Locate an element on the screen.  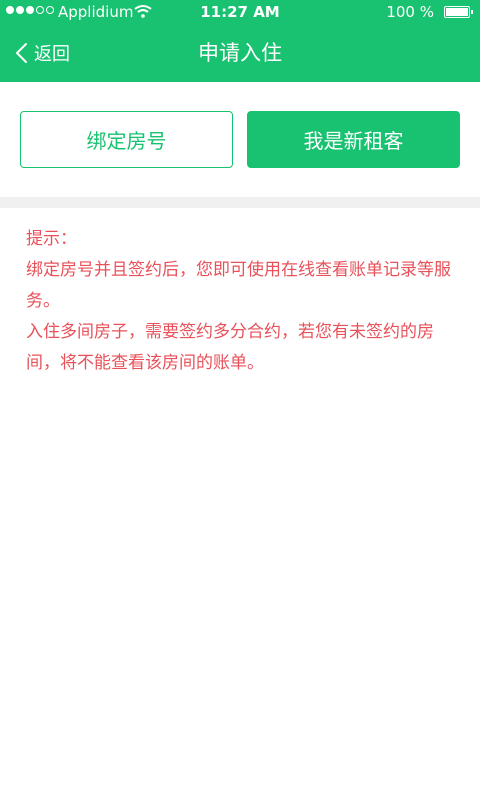
action-buttons: 绑定房号 我是新租客 is located at coordinates (240, 139).